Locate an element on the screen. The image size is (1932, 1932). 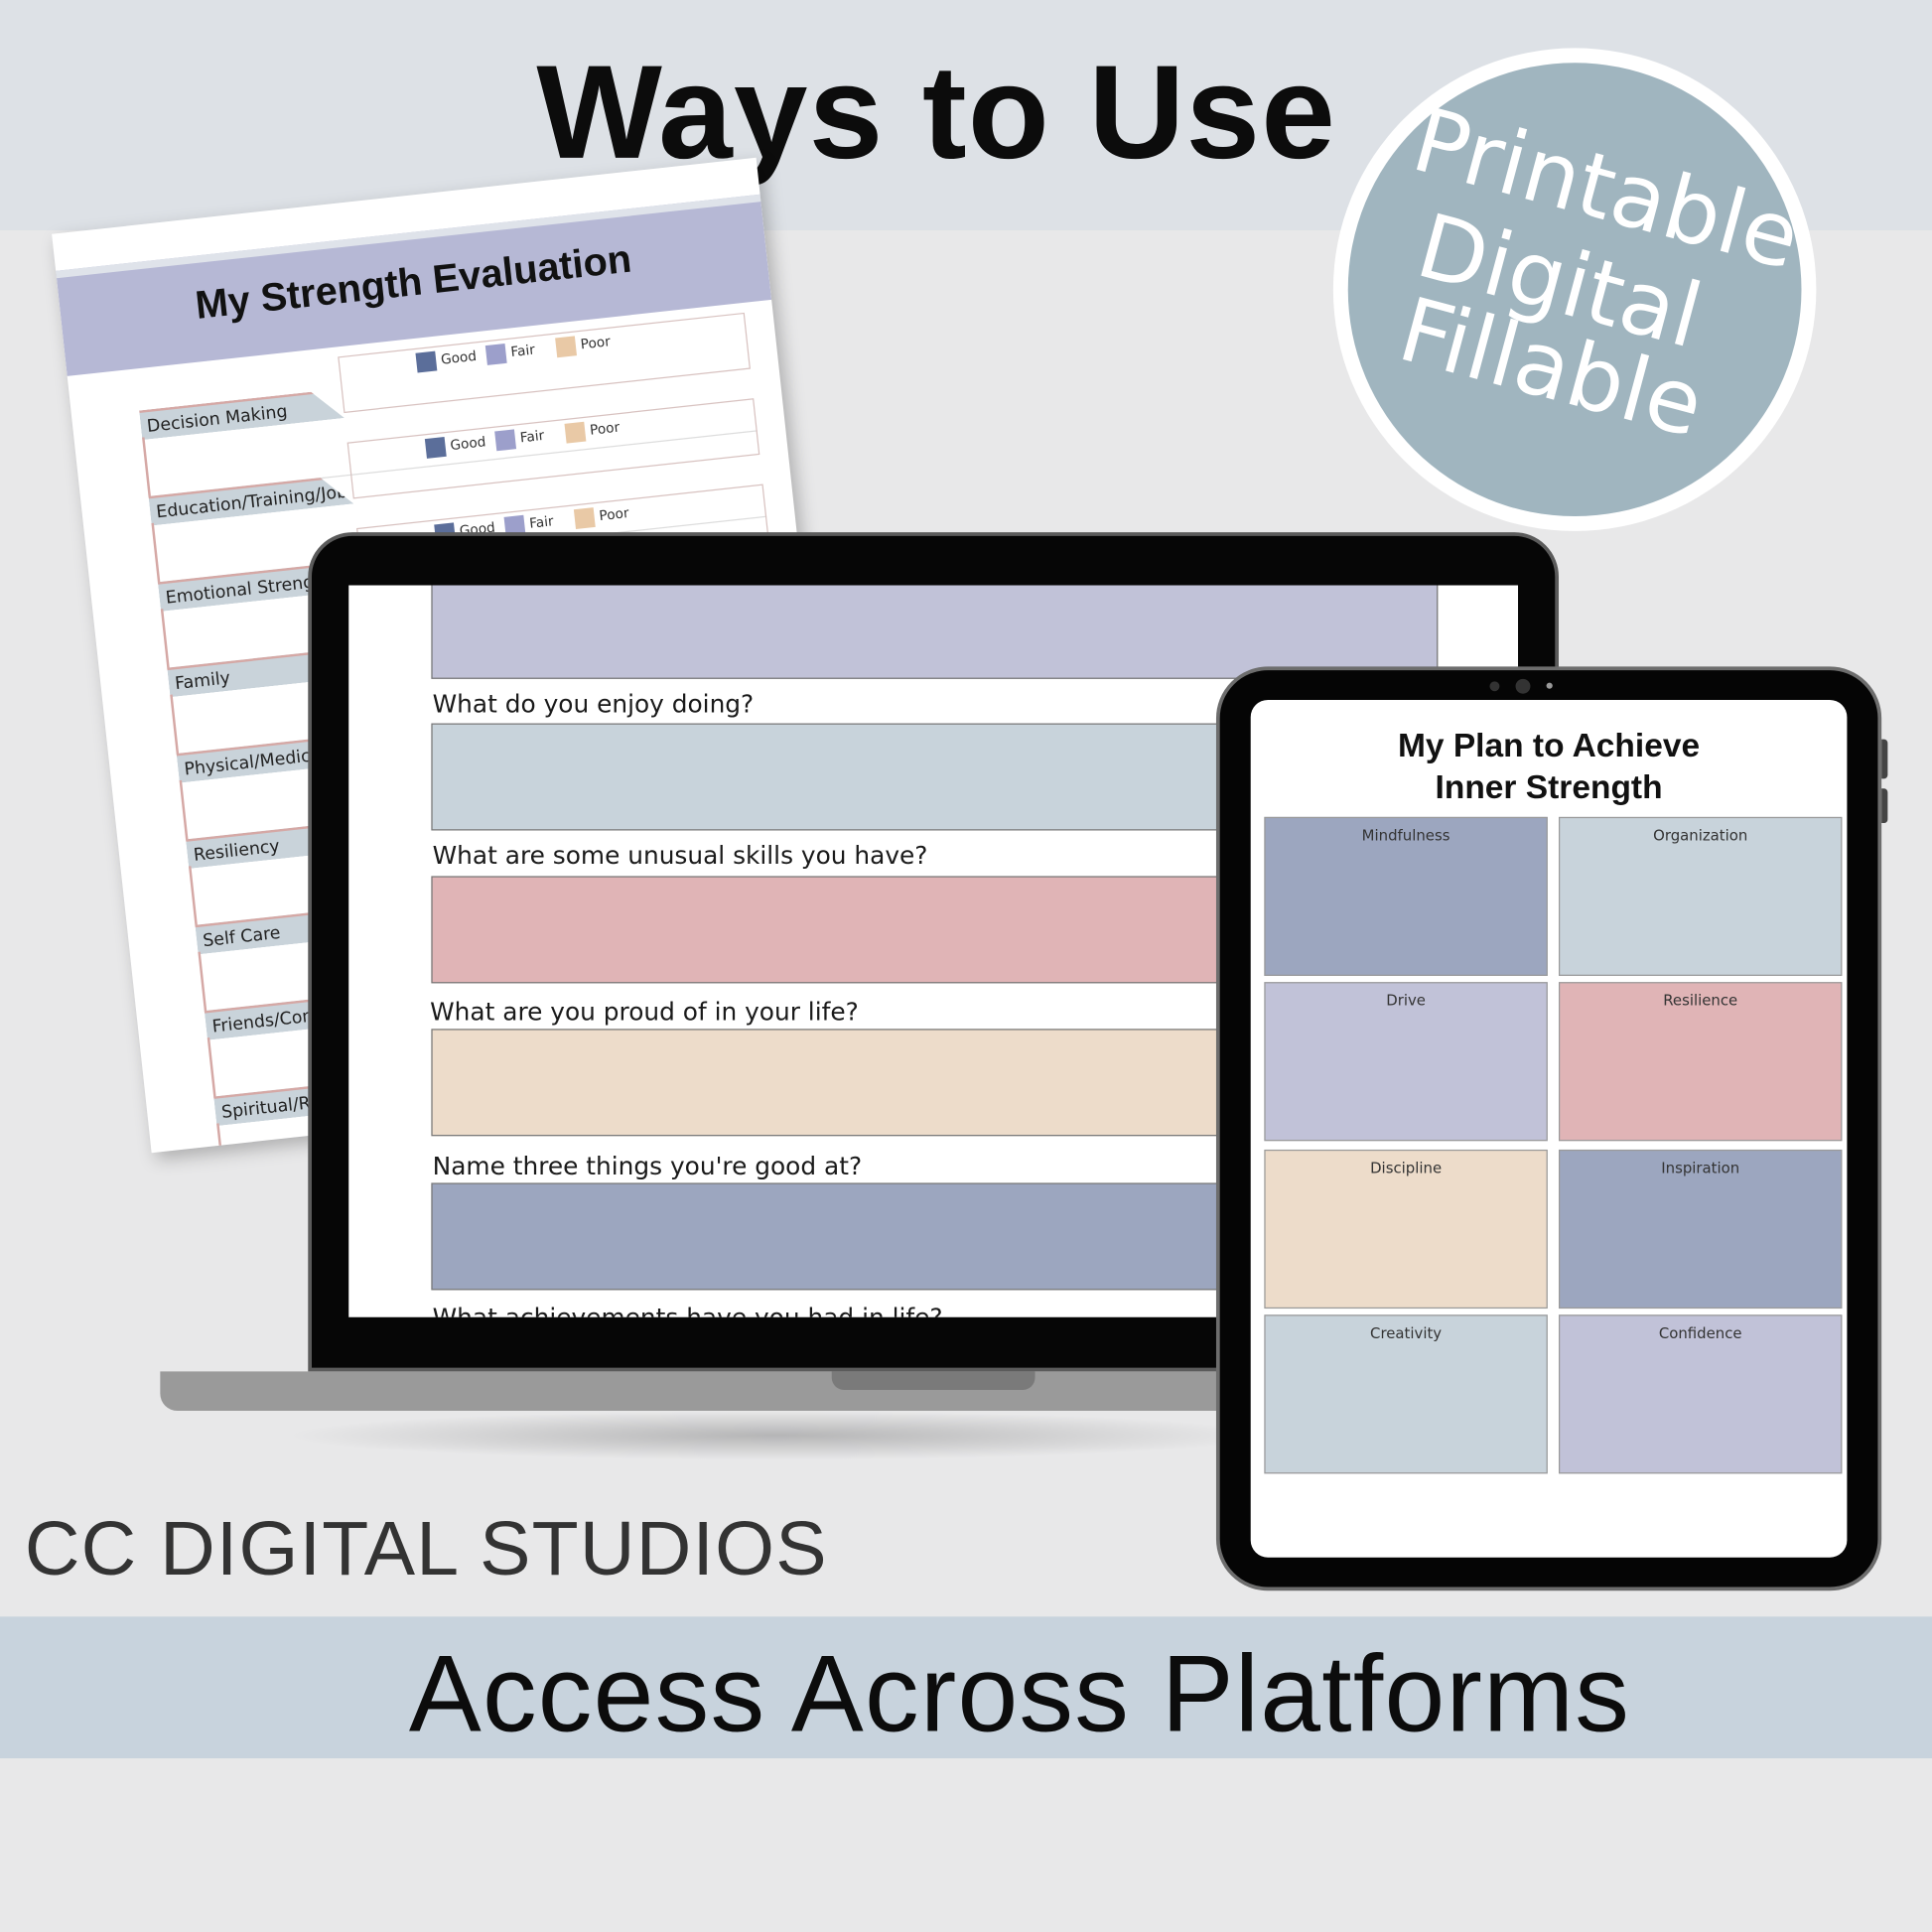
answer-field is located at coordinates (935, 632).